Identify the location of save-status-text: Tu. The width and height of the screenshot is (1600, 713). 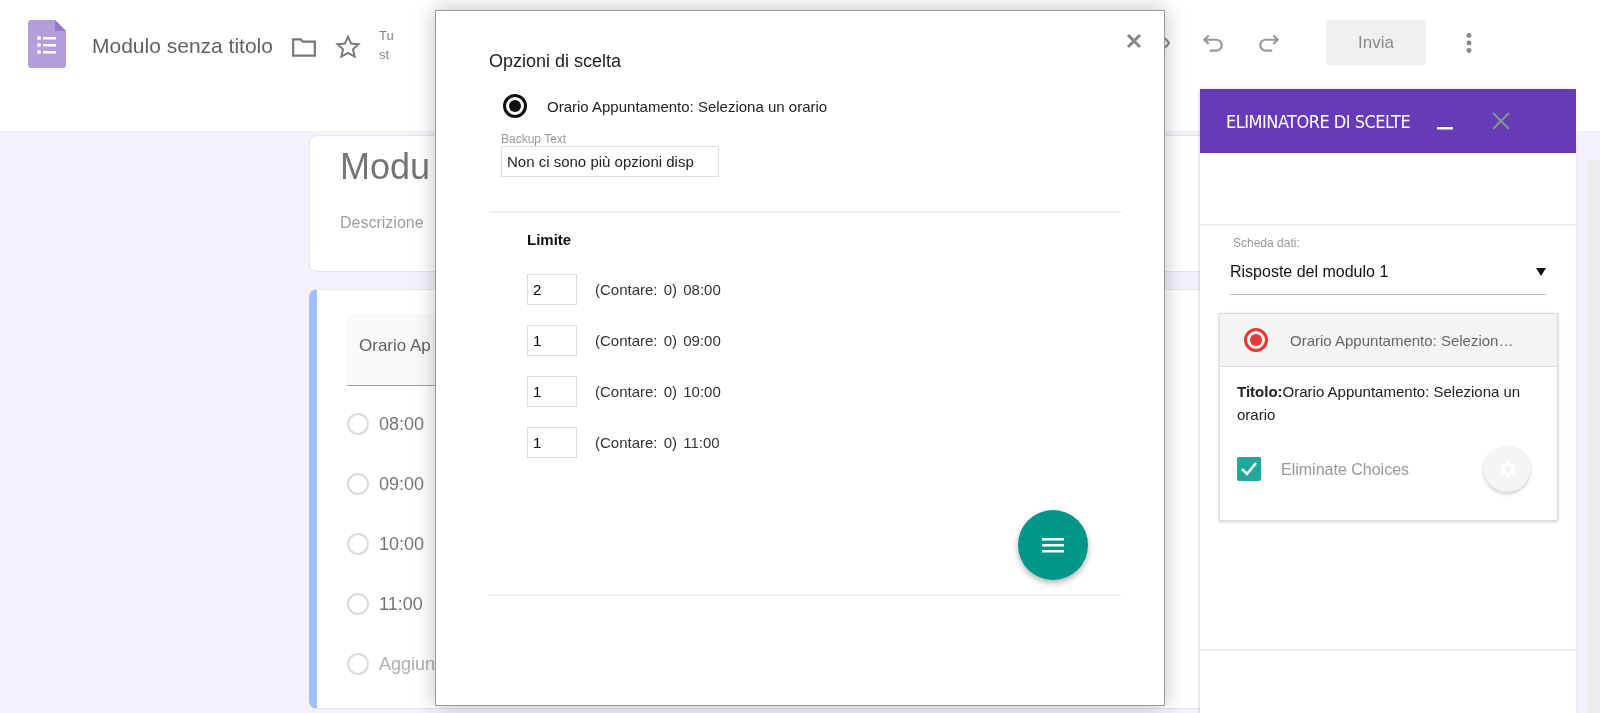
(386, 36).